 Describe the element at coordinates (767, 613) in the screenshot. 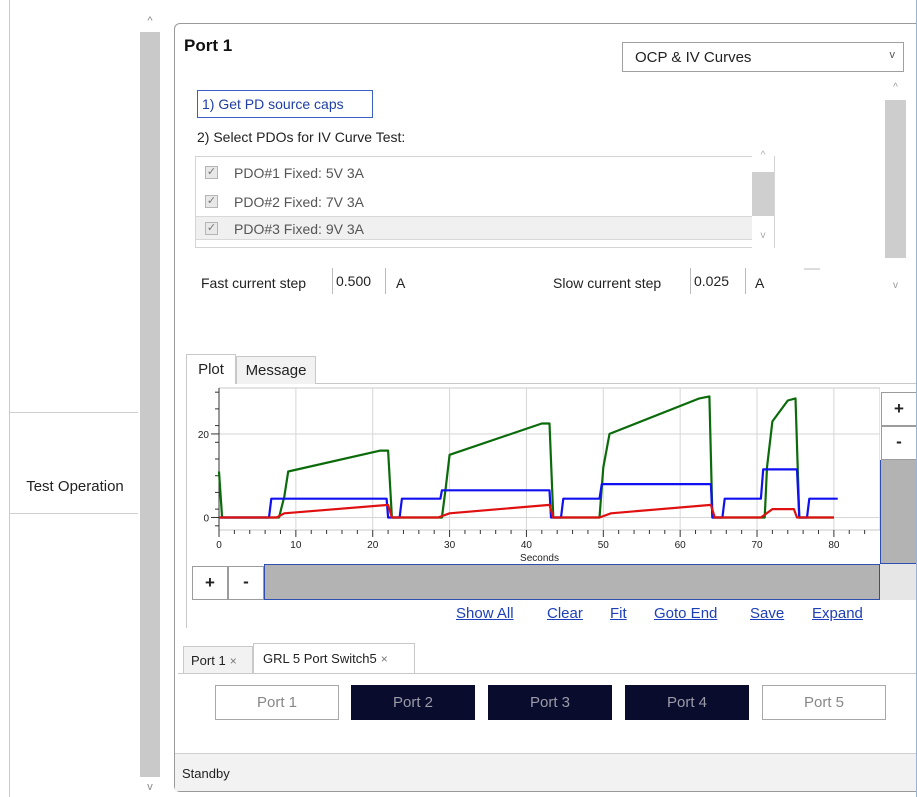

I see `save-link: Save` at that location.